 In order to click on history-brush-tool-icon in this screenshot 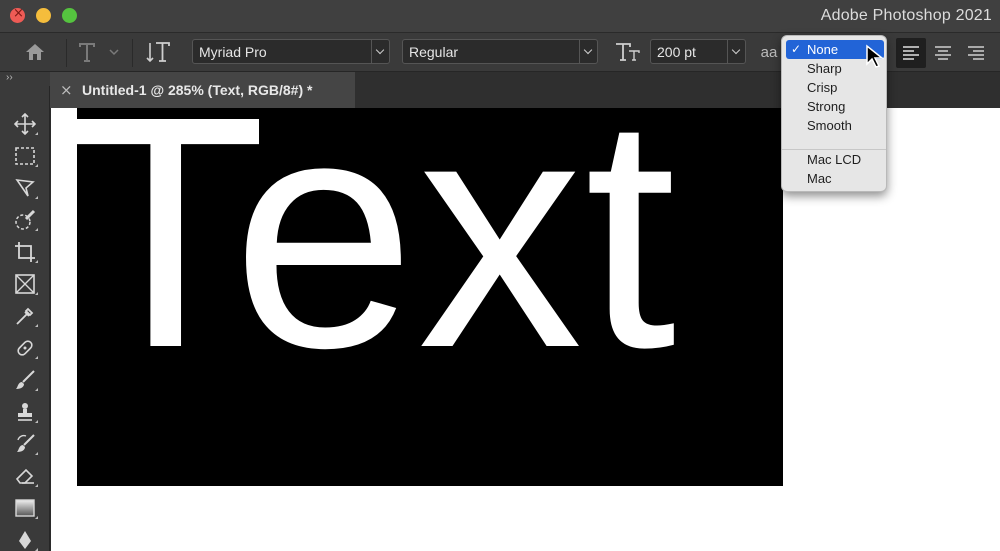, I will do `click(25, 444)`.